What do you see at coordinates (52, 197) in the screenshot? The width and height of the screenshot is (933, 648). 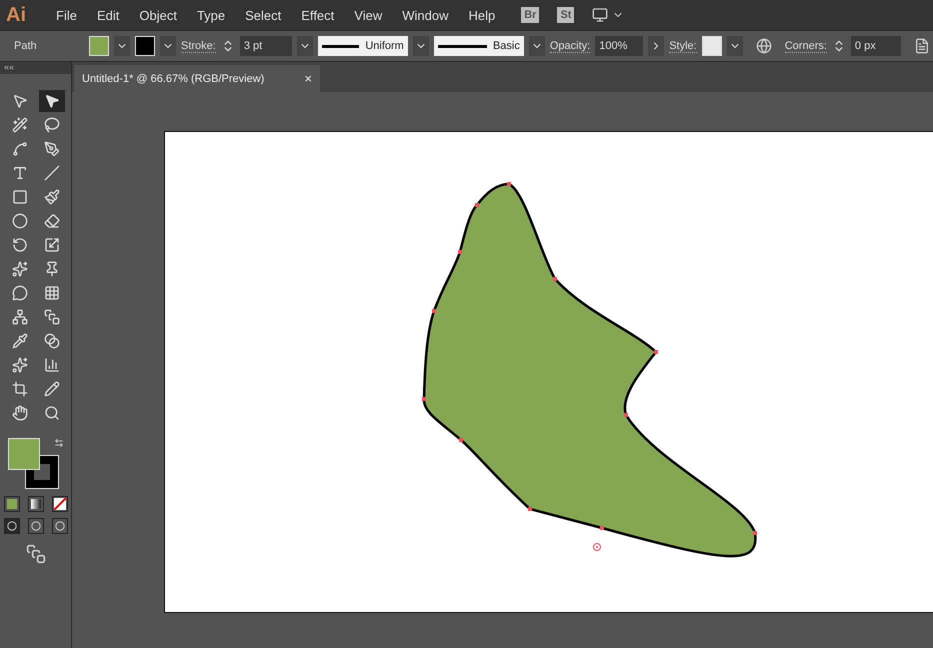 I see `paintbrush-icon` at bounding box center [52, 197].